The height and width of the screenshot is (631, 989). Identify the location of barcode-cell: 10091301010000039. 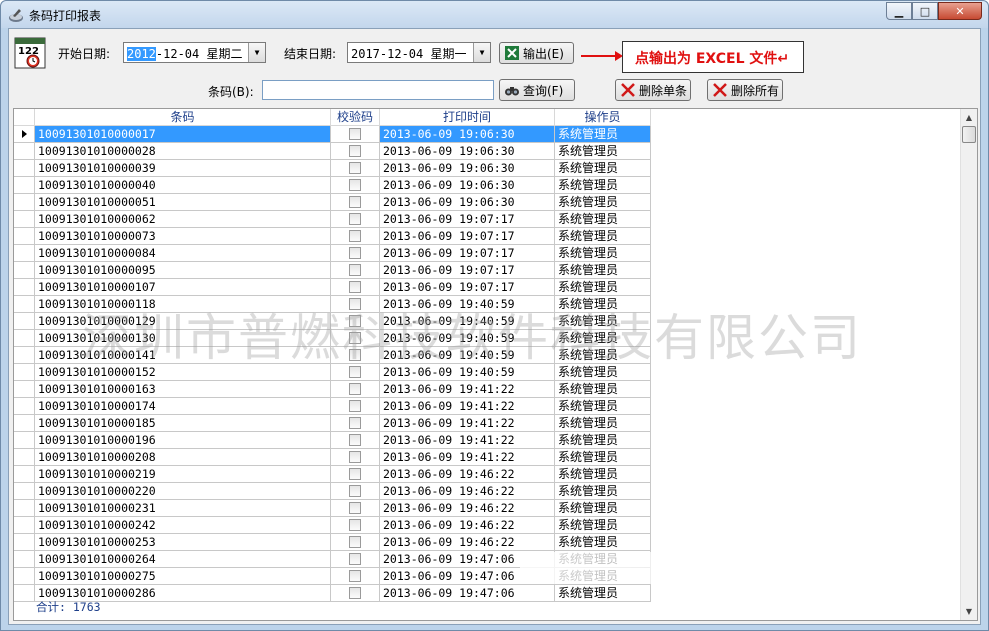
(183, 168).